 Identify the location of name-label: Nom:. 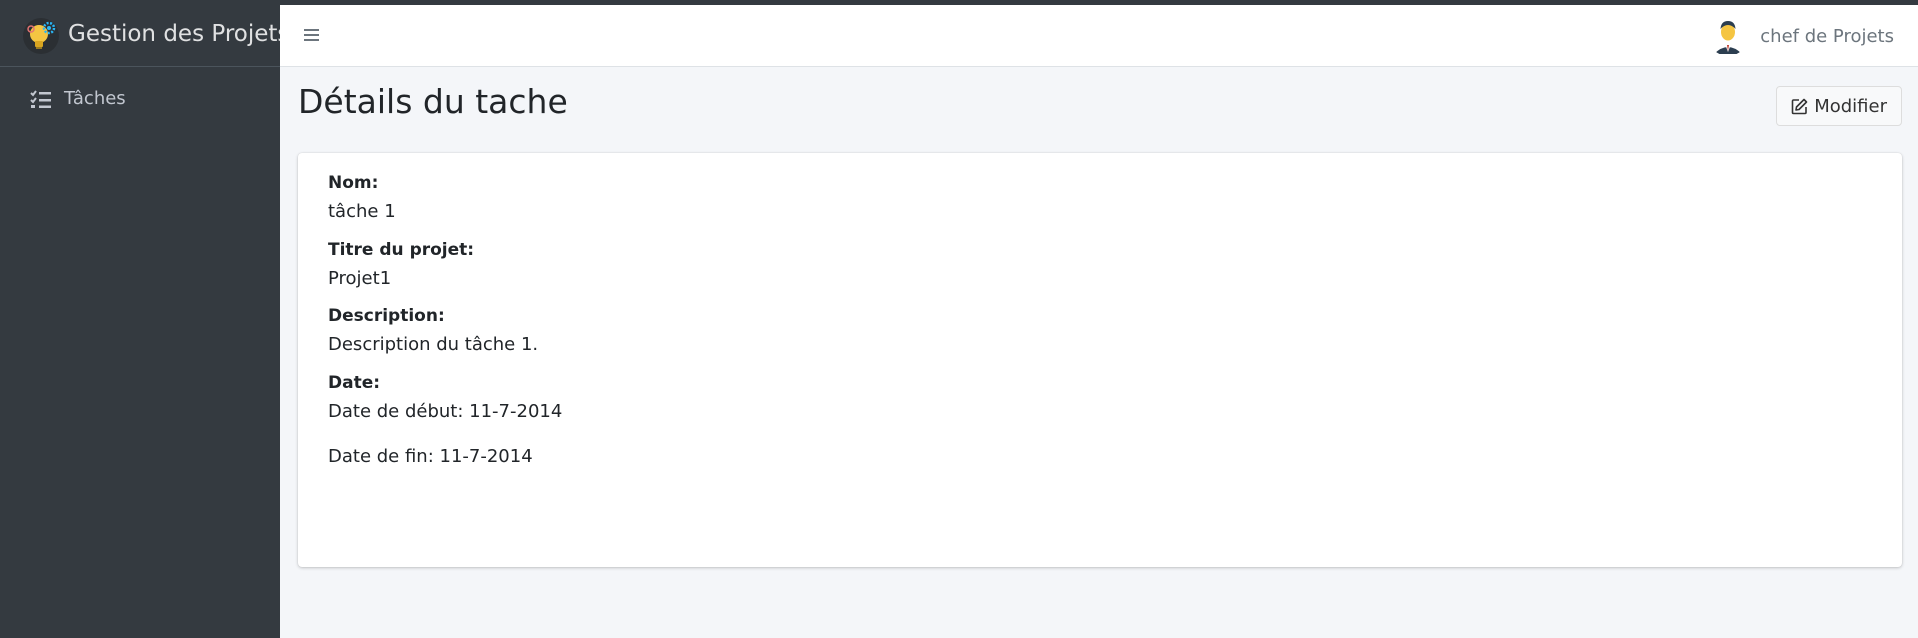
(353, 183).